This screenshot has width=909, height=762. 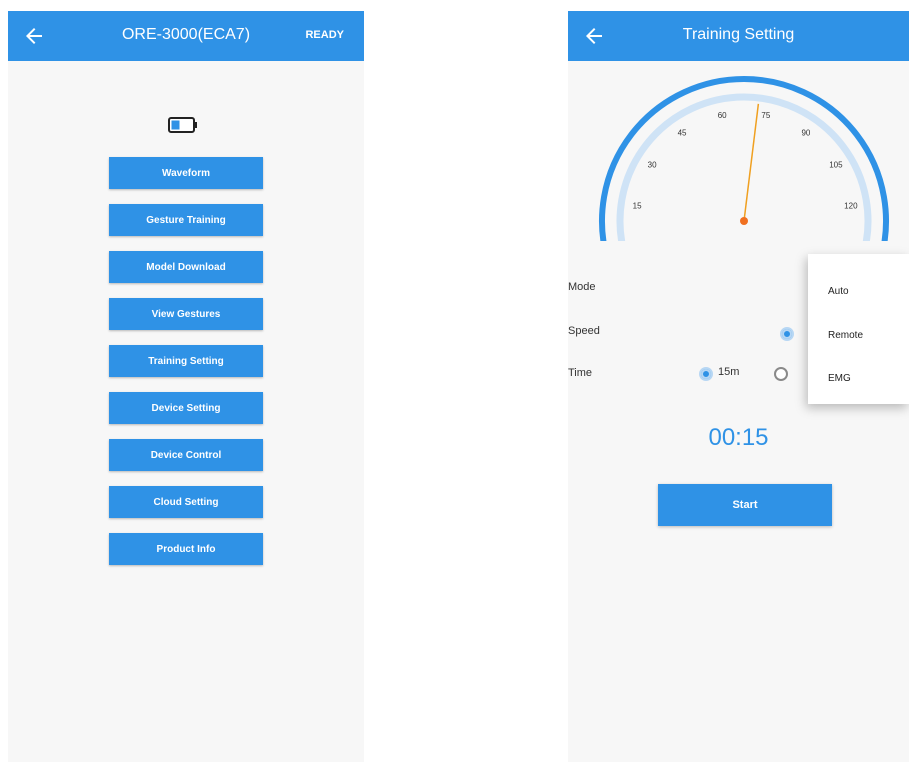 I want to click on gauge-tick-label: 15, so click(x=637, y=205).